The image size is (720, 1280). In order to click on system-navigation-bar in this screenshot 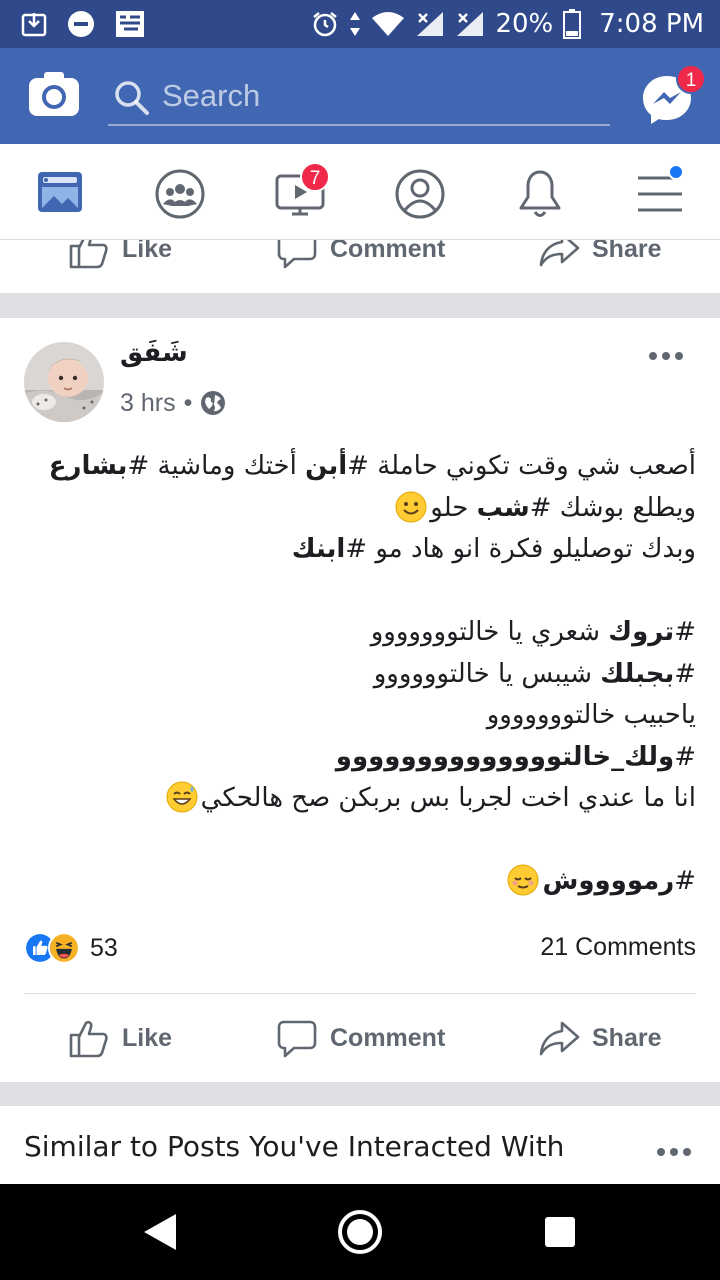, I will do `click(360, 1232)`.